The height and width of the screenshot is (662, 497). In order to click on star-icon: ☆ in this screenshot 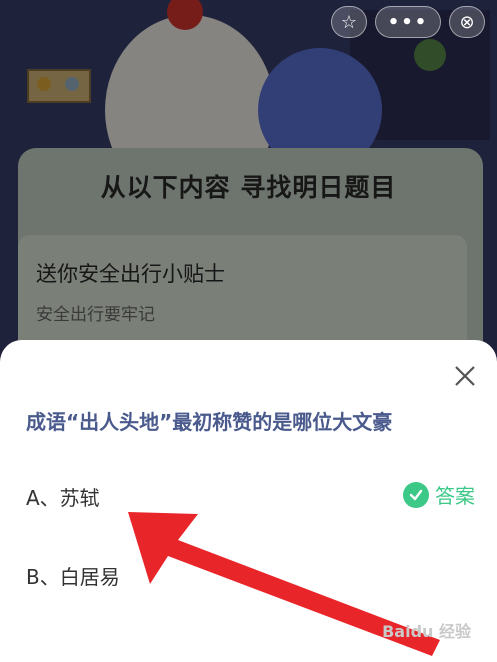, I will do `click(349, 22)`.